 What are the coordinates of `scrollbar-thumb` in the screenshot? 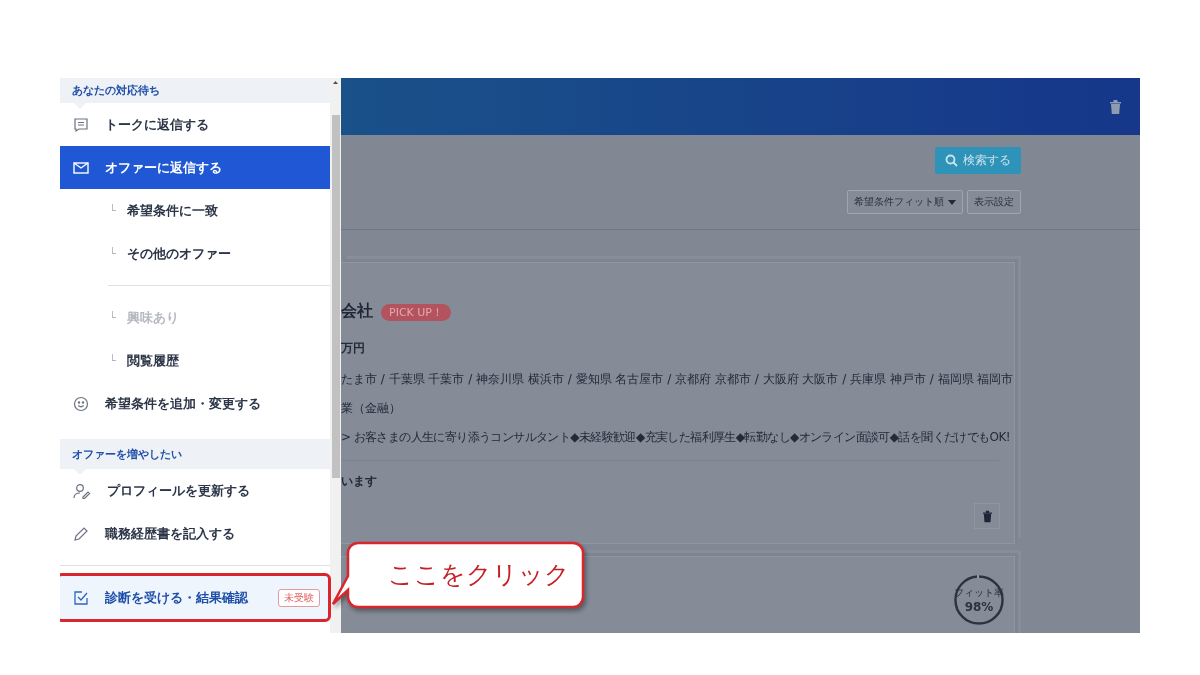 It's located at (336, 296).